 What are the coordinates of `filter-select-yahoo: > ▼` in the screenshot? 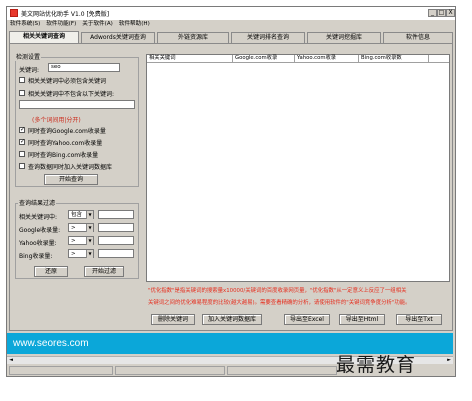 It's located at (81, 240).